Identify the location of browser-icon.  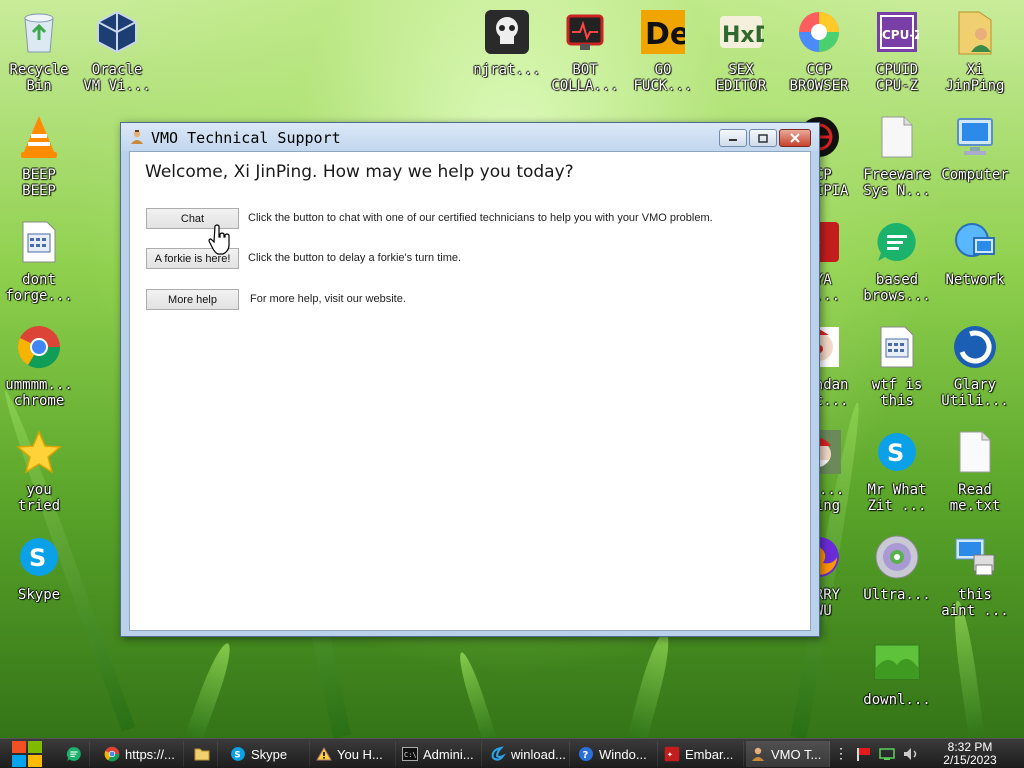
(819, 32).